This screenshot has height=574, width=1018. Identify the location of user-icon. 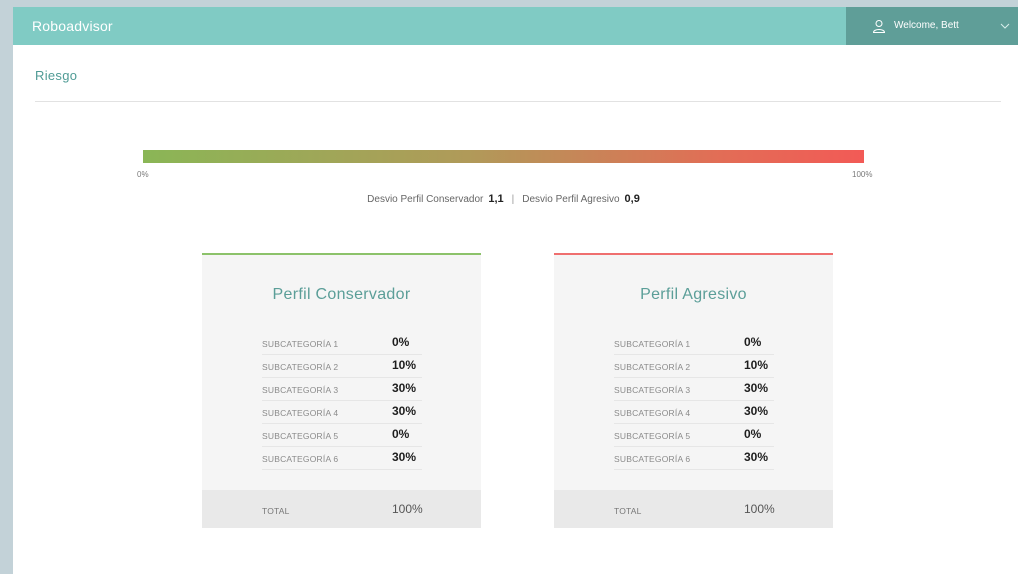
(879, 26).